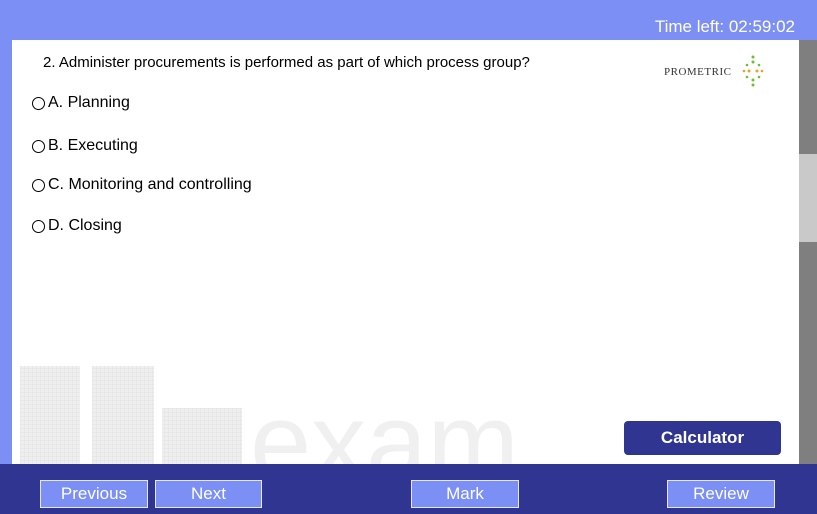 This screenshot has height=514, width=817. I want to click on radio-c, so click(38, 185).